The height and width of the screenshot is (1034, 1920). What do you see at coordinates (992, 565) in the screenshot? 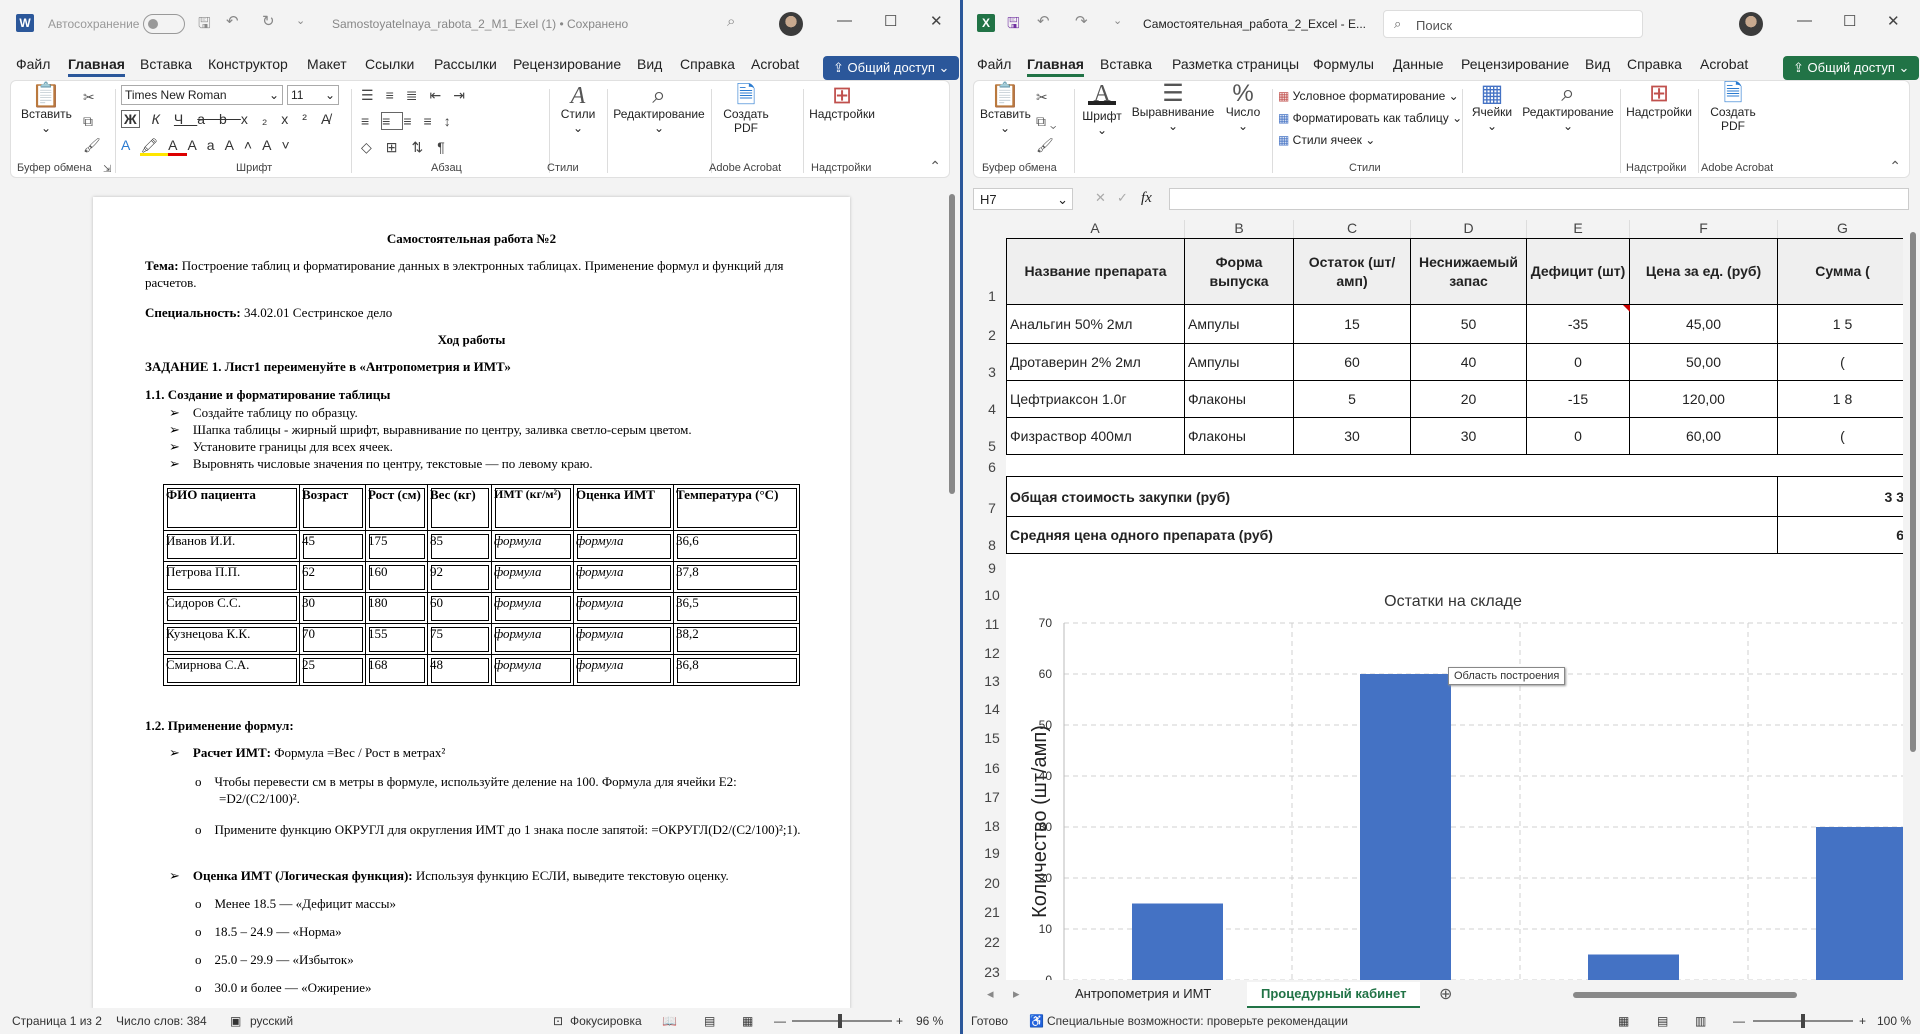
I see `row-header: 9` at bounding box center [992, 565].